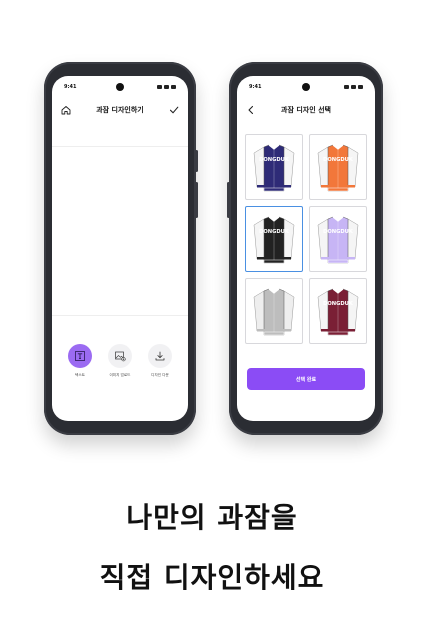 Image resolution: width=424 pixels, height=634 pixels. Describe the element at coordinates (80, 375) in the screenshot. I see `tool-label: 텍스트` at that location.